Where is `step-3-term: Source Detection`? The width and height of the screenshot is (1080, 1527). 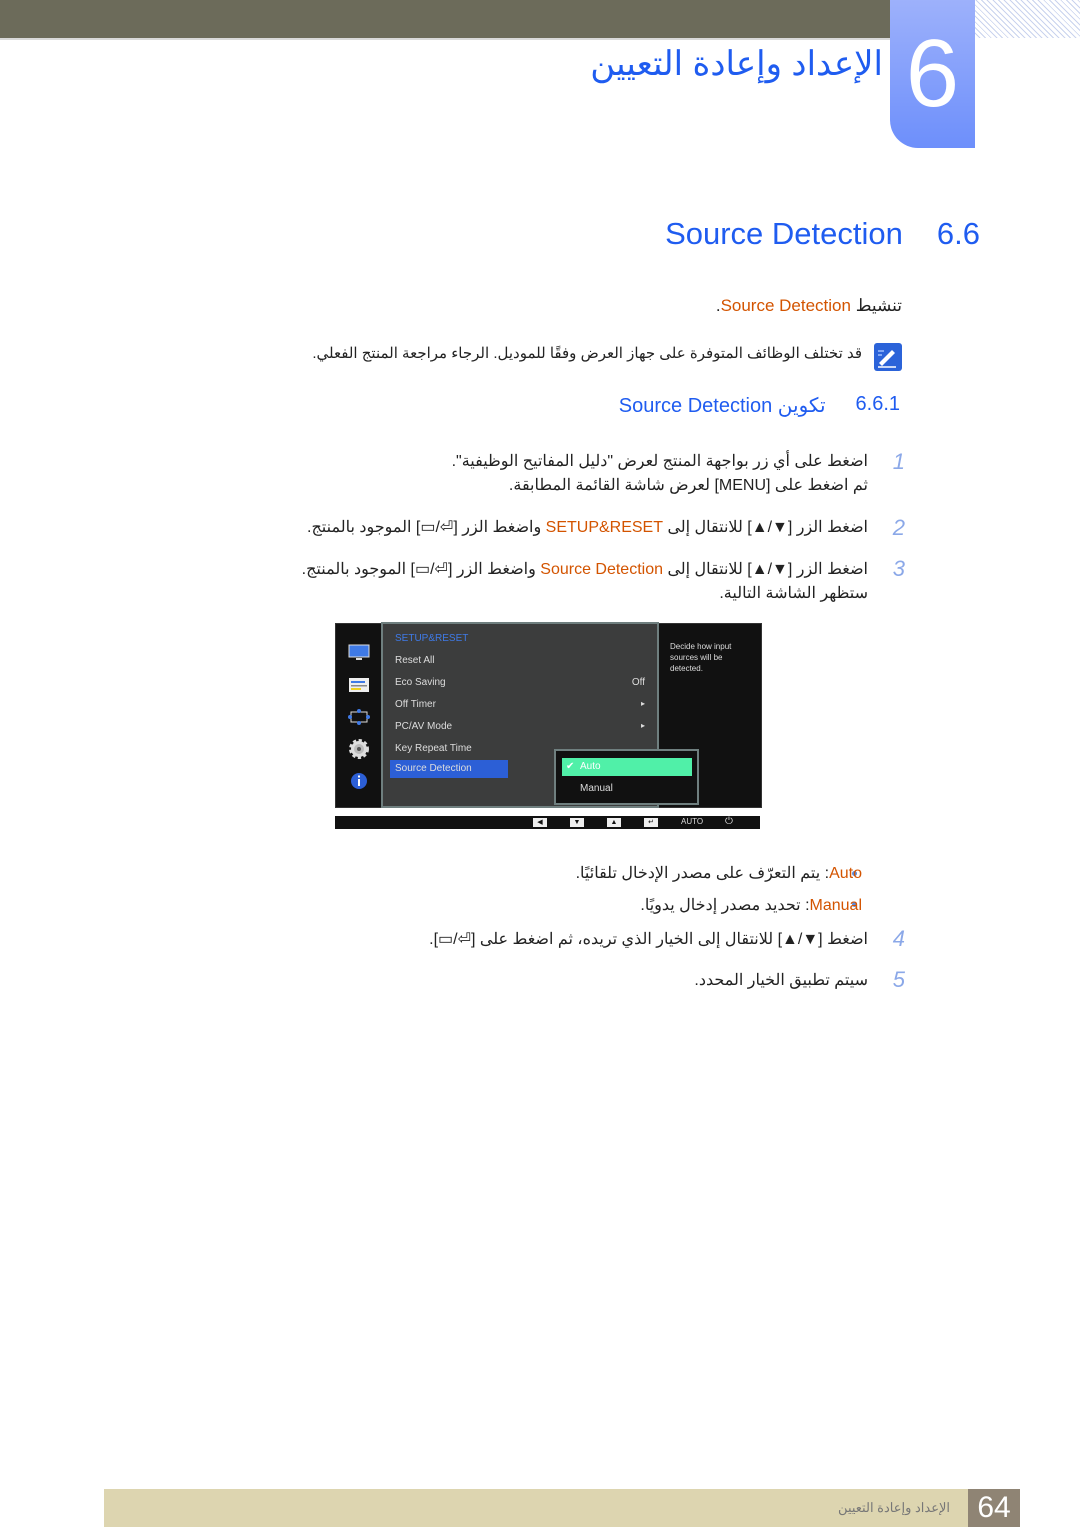
step-3-term: Source Detection is located at coordinates (601, 569).